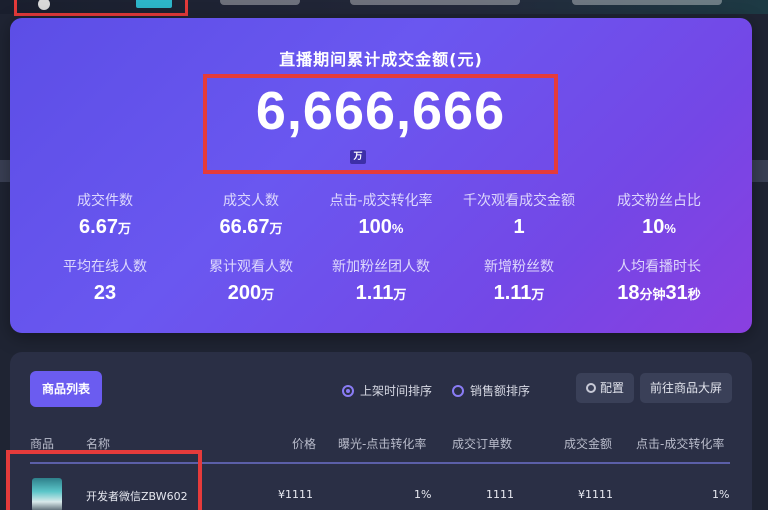 This screenshot has height=510, width=768. What do you see at coordinates (519, 267) in the screenshot?
I see `stat-label: 新增粉丝数` at bounding box center [519, 267].